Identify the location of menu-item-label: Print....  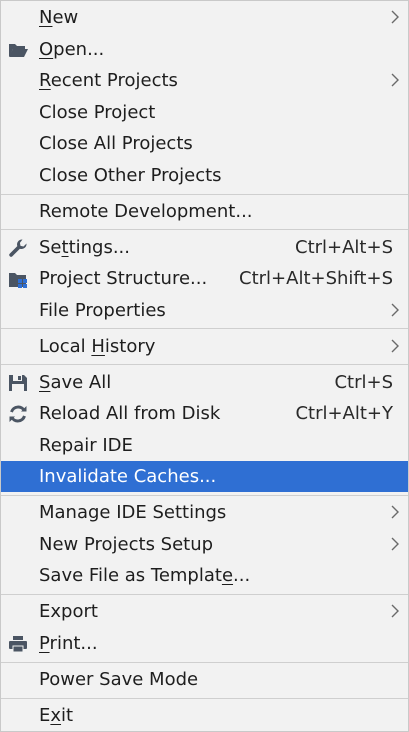
(68, 643).